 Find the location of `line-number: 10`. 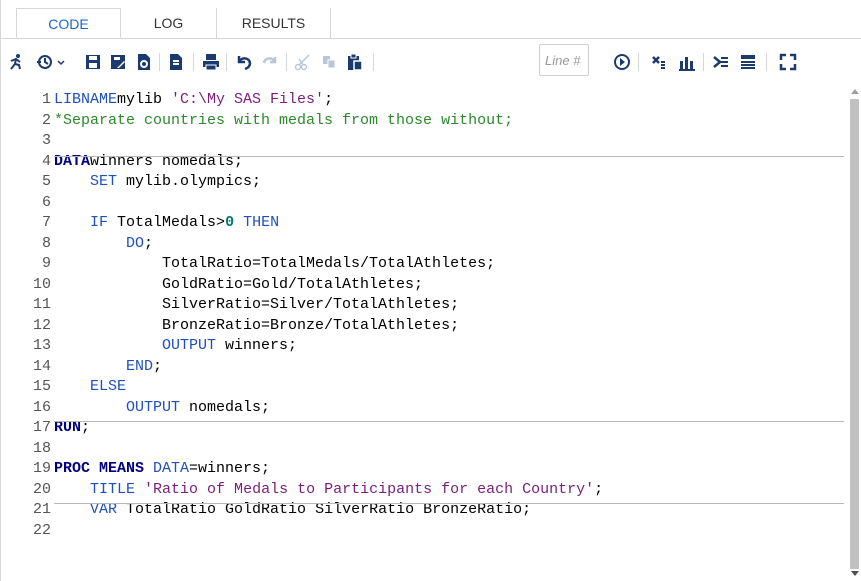

line-number: 10 is located at coordinates (41, 284).